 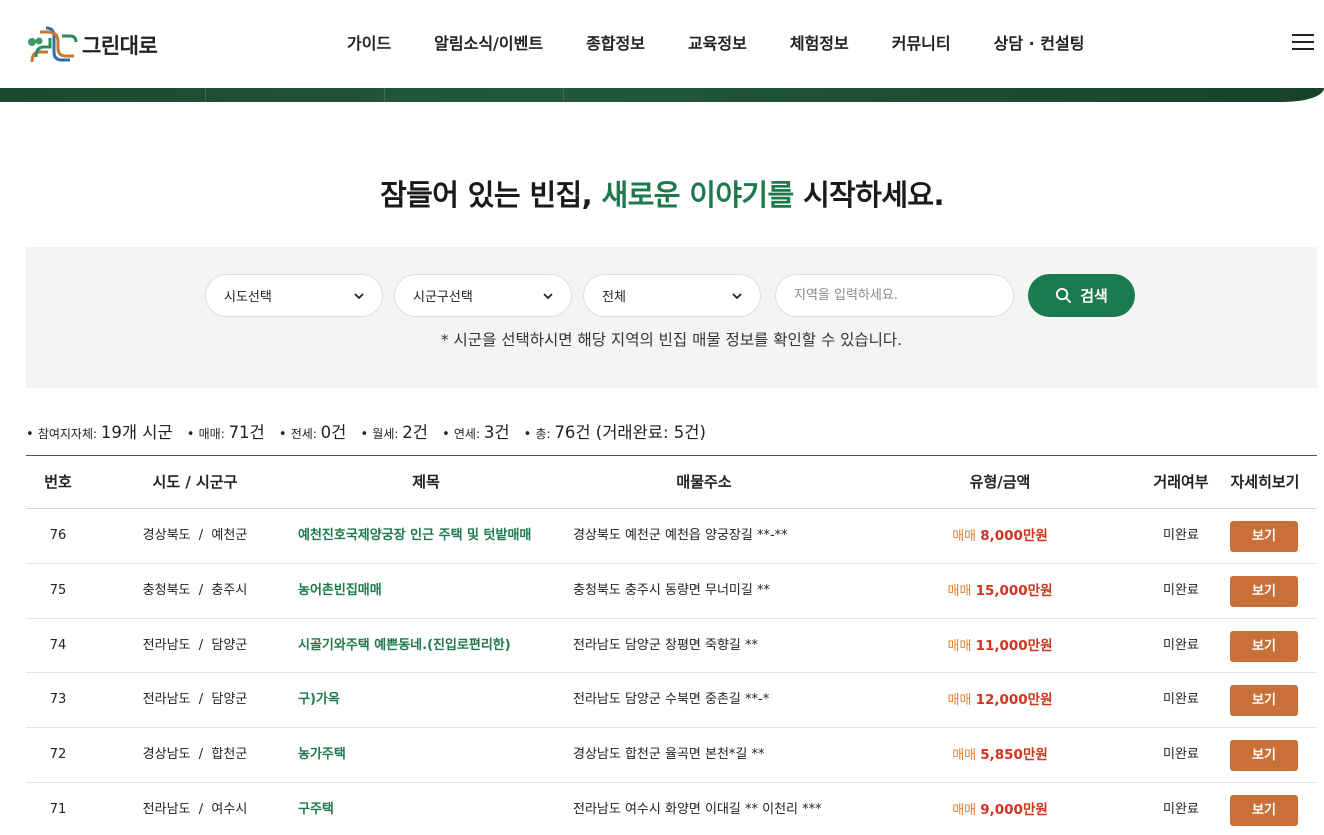 I want to click on hero-banner-edge, so click(x=662, y=95).